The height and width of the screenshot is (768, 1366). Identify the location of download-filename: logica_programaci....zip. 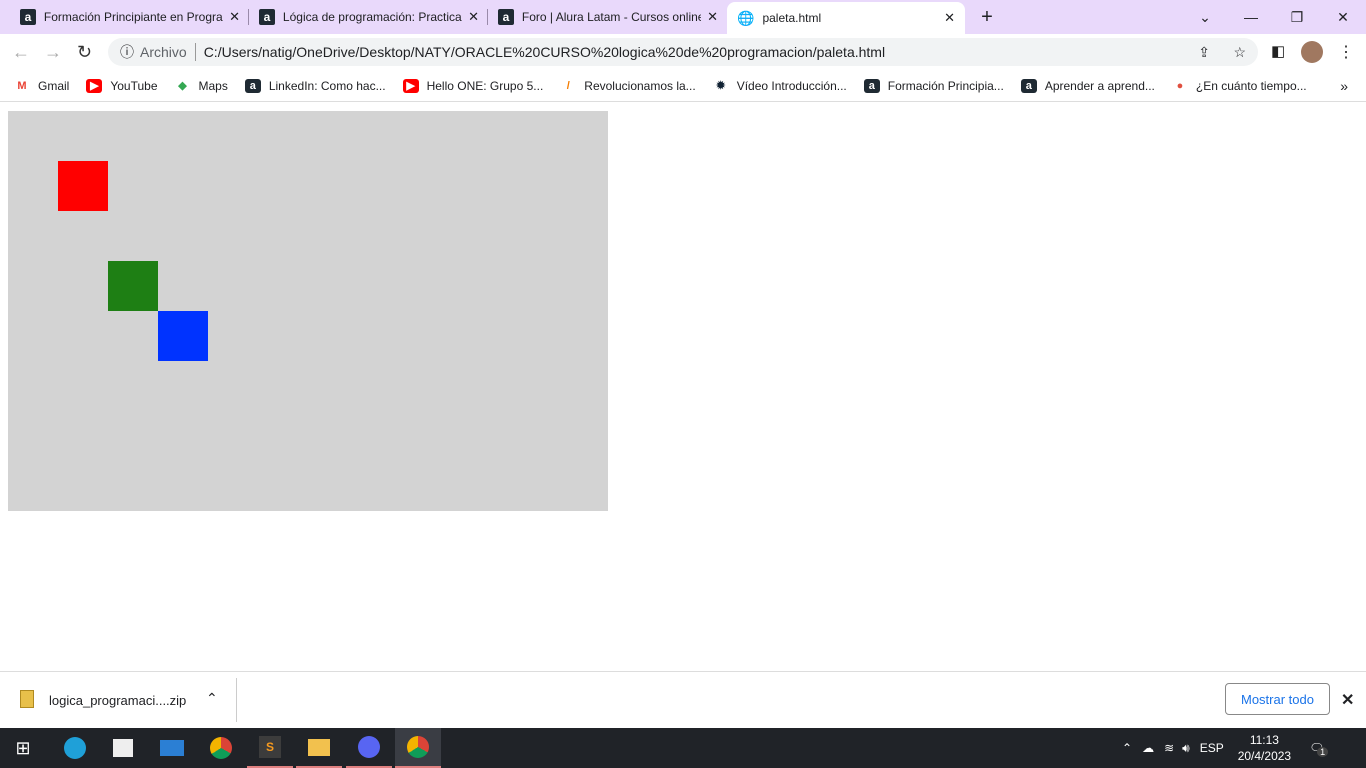
(117, 700).